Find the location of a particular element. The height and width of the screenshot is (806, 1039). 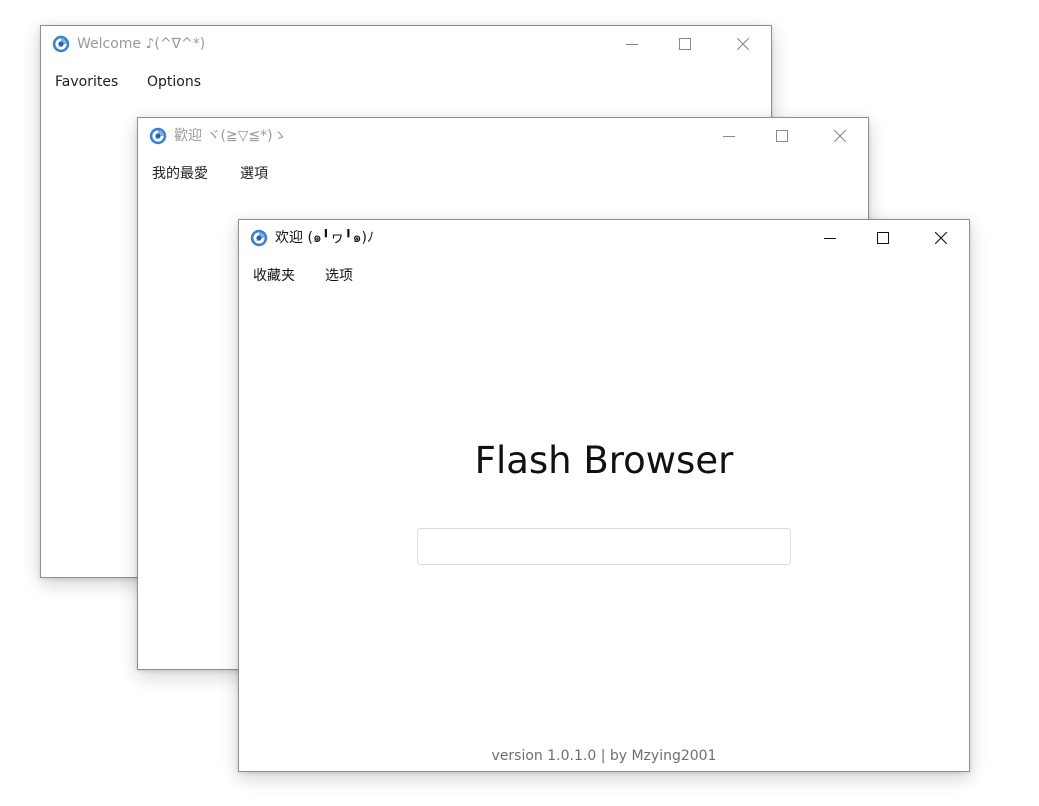

title-bar: 欢迎 (๑╹ヮ╹๑)ﾉ is located at coordinates (604, 238).